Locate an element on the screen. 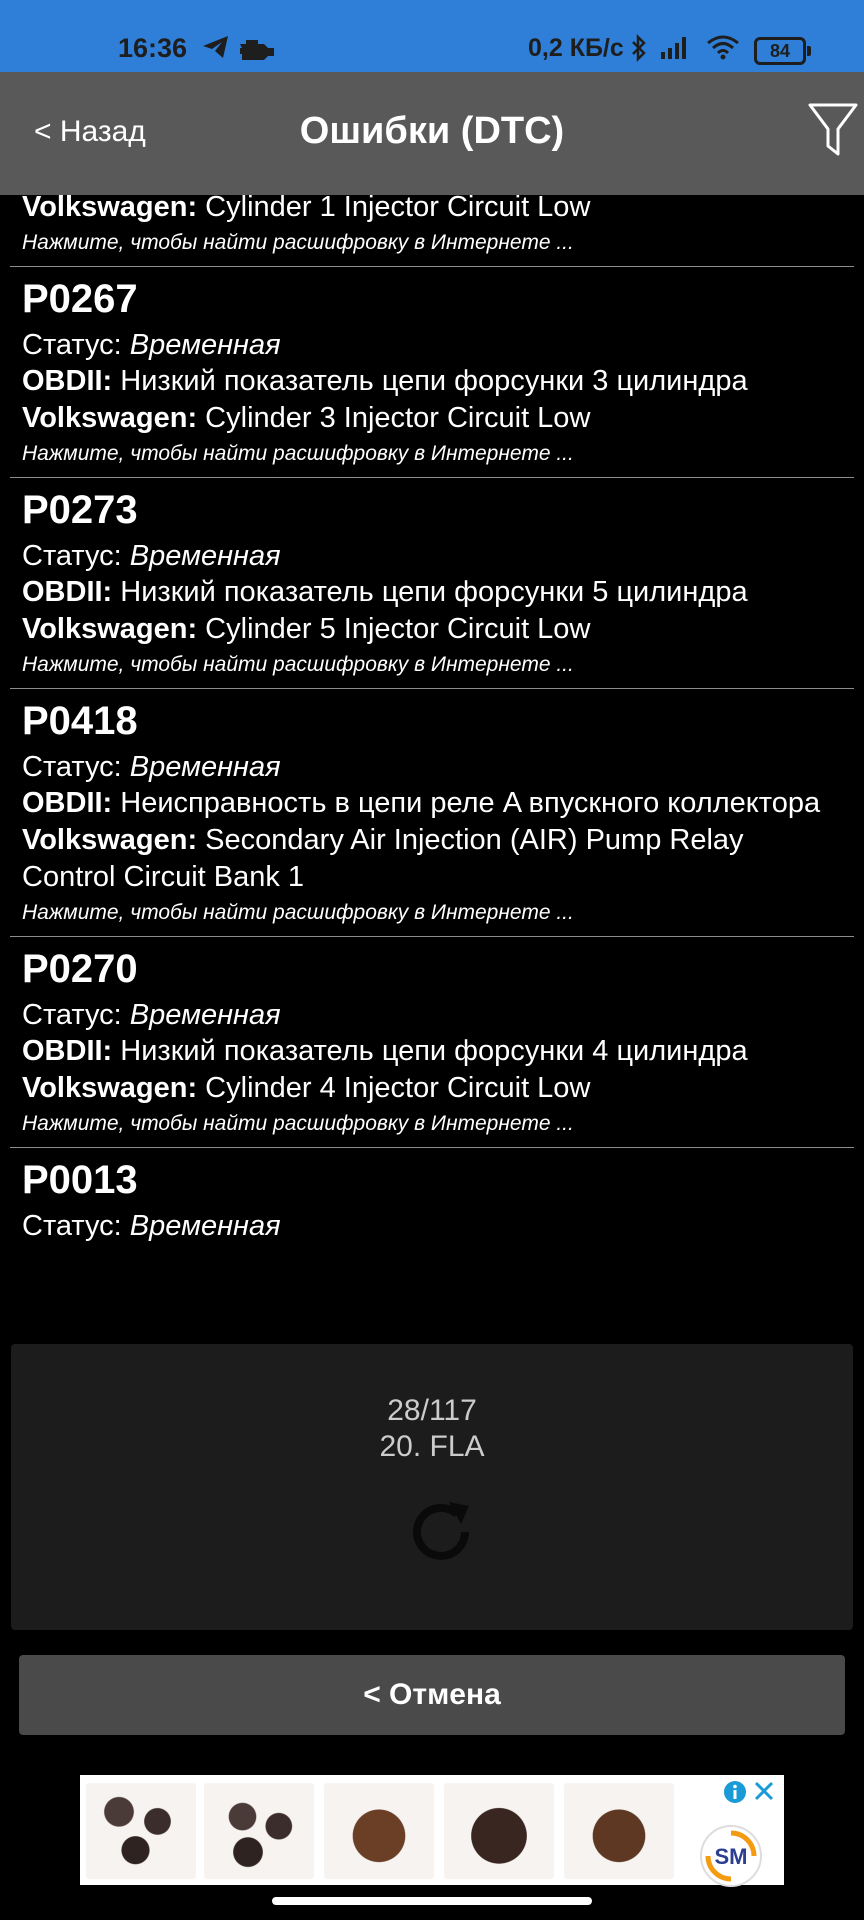  manufacturer-text: Cylinder 3 Injector Circuit Low is located at coordinates (394, 418).